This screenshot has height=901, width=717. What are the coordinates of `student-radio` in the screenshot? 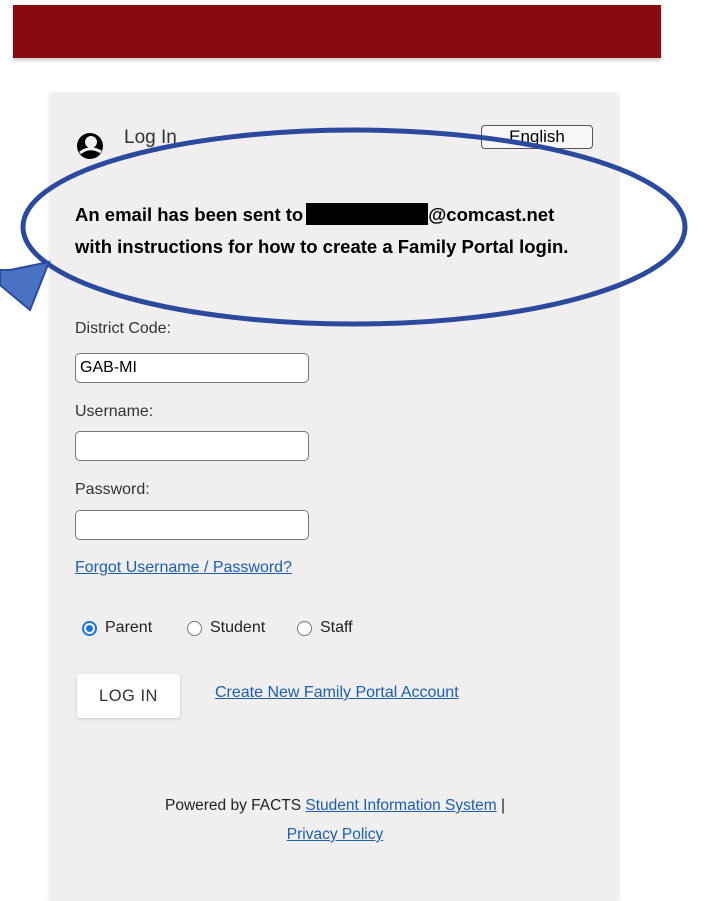 It's located at (194, 628).